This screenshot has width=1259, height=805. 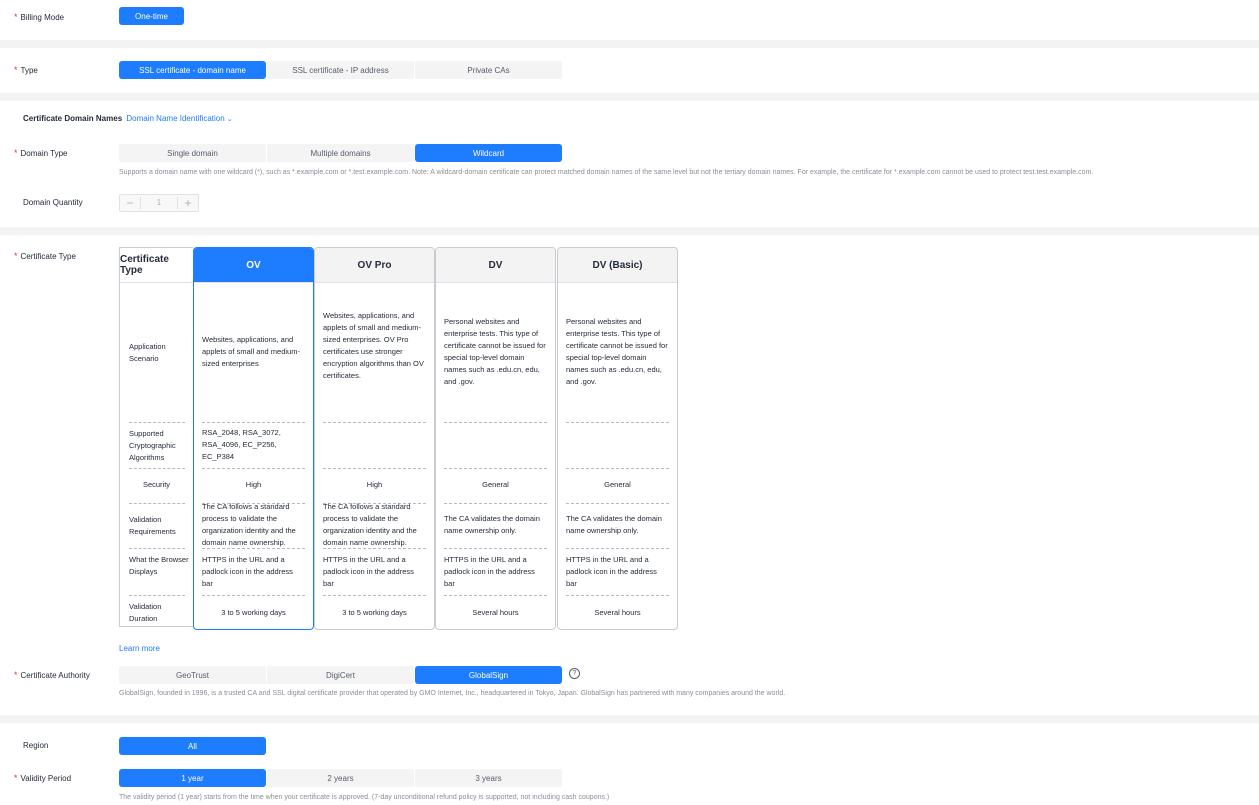 What do you see at coordinates (130, 203) in the screenshot?
I see `minus-button: −` at bounding box center [130, 203].